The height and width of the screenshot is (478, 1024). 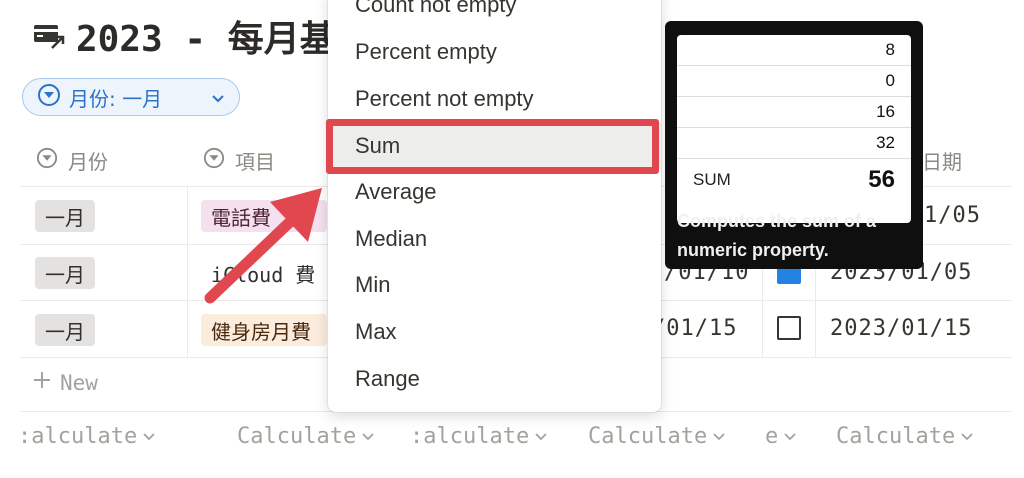 What do you see at coordinates (794, 112) in the screenshot?
I see `preview-value: 16` at bounding box center [794, 112].